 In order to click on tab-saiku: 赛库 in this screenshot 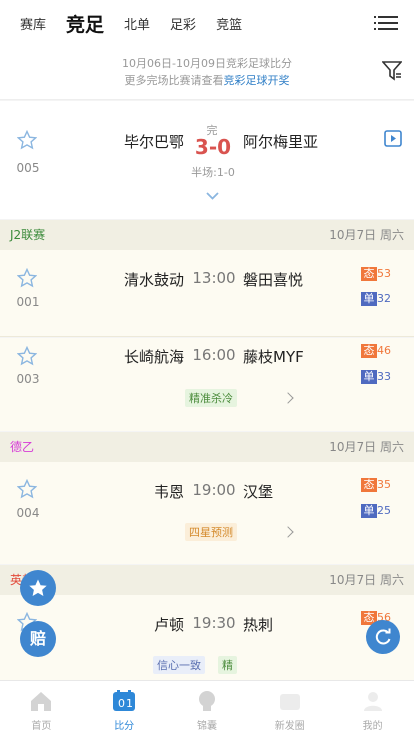, I will do `click(33, 23)`.